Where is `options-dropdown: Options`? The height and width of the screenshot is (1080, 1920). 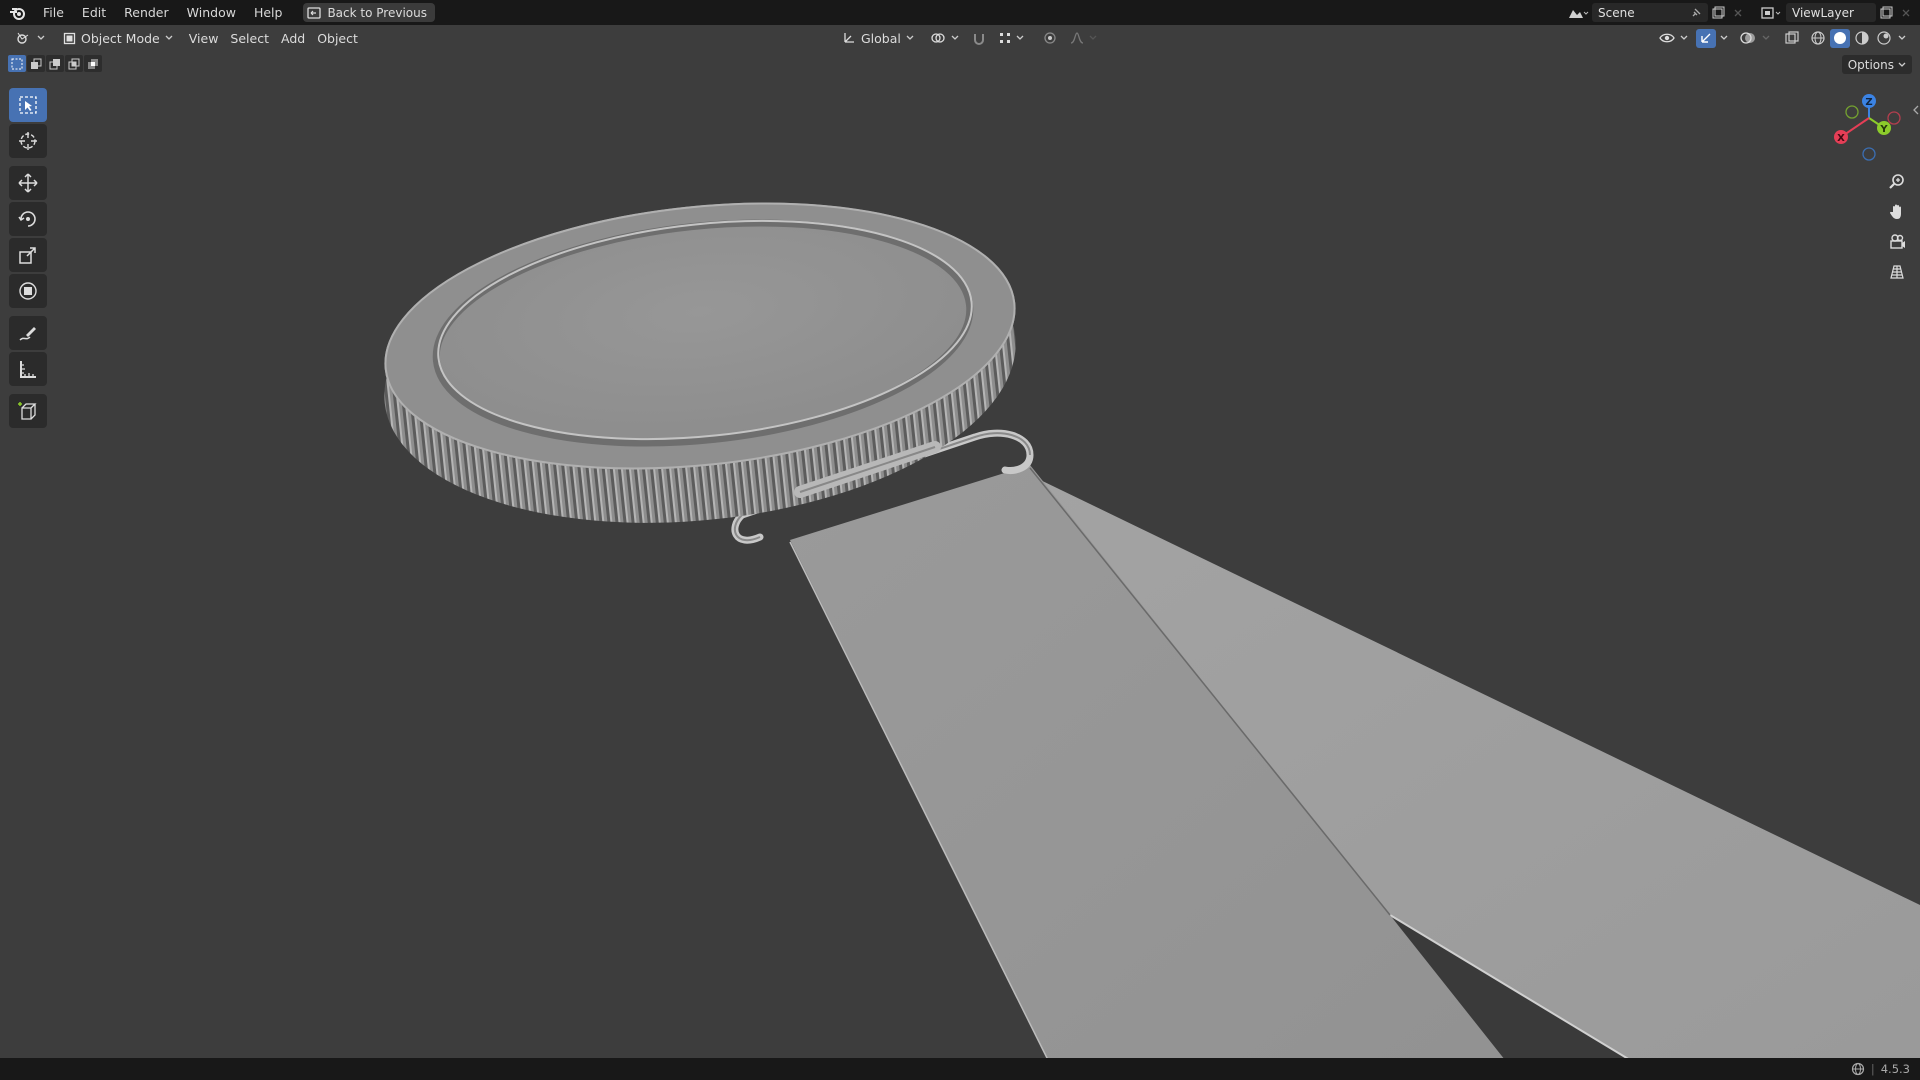 options-dropdown: Options is located at coordinates (1876, 64).